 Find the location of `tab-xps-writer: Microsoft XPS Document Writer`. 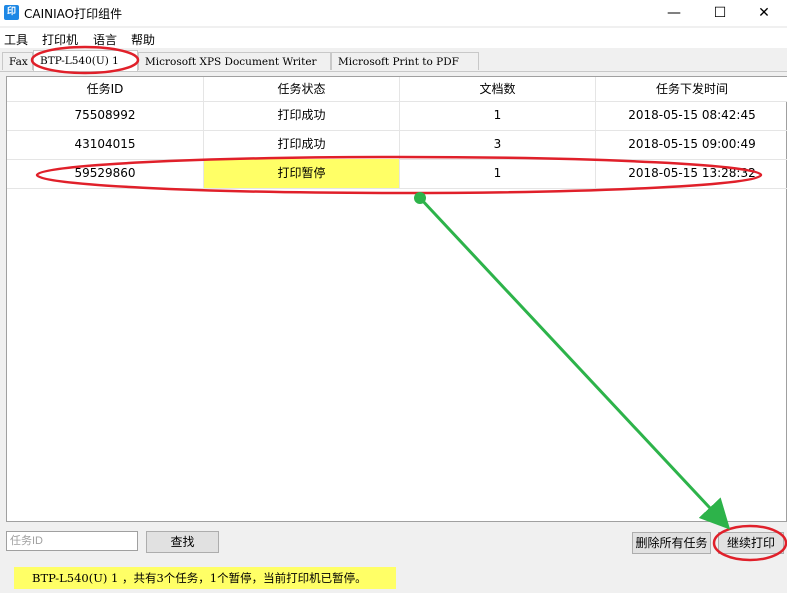

tab-xps-writer: Microsoft XPS Document Writer is located at coordinates (234, 61).